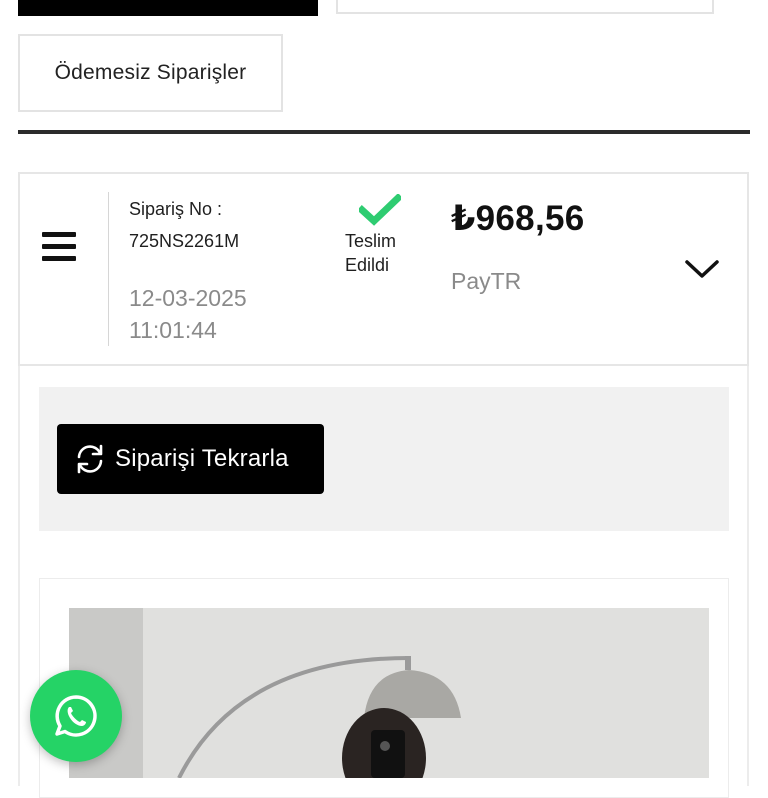  Describe the element at coordinates (60, 247) in the screenshot. I see `hamburger-menu-icon` at that location.